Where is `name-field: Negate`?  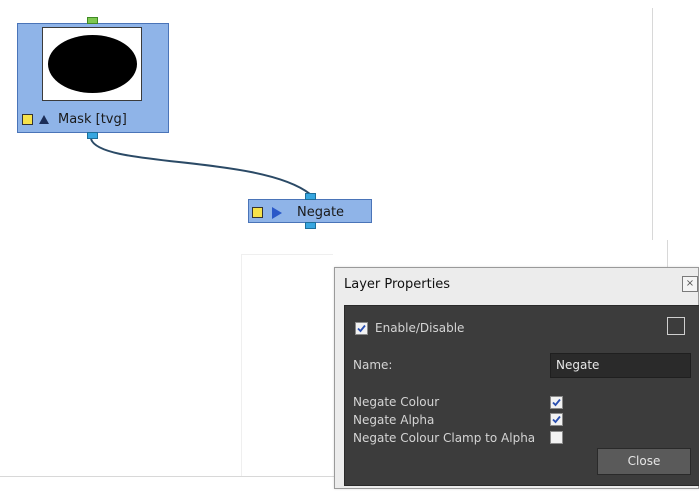
name-field: Negate is located at coordinates (620, 365).